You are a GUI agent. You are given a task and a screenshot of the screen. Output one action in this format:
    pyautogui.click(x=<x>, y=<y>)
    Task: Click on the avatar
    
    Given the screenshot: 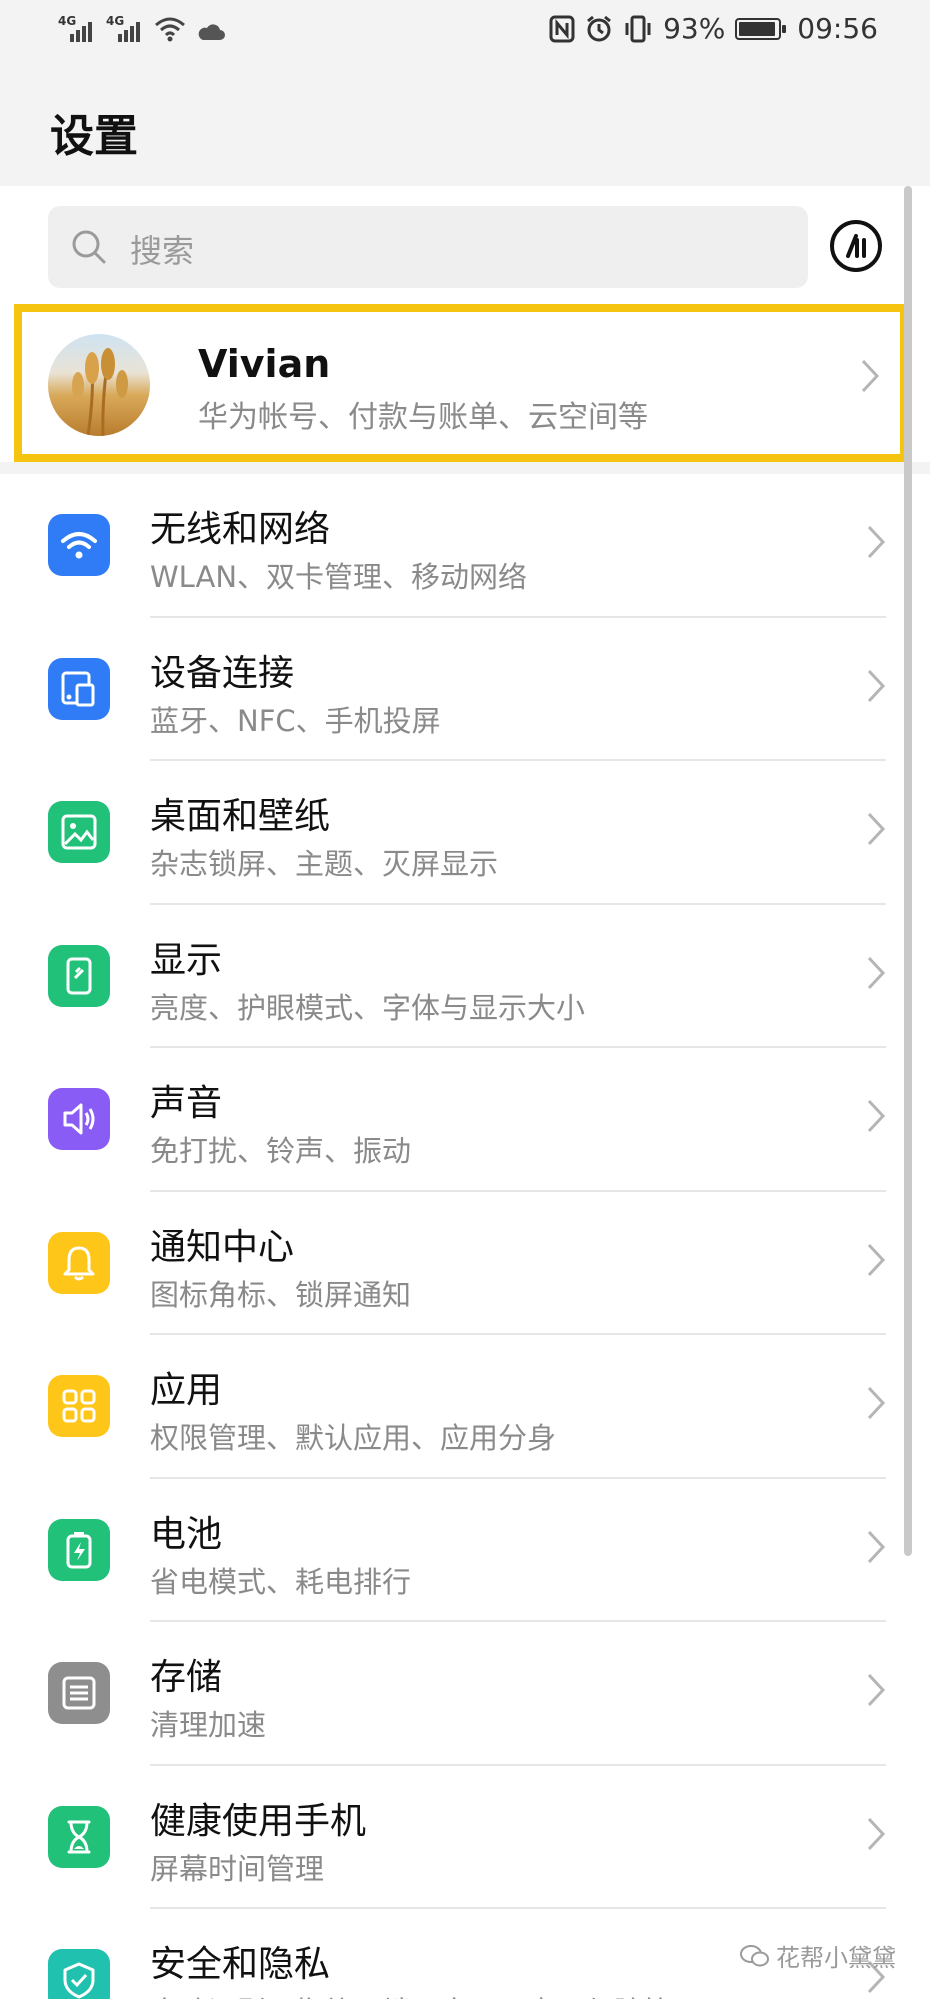 What is the action you would take?
    pyautogui.click(x=99, y=385)
    